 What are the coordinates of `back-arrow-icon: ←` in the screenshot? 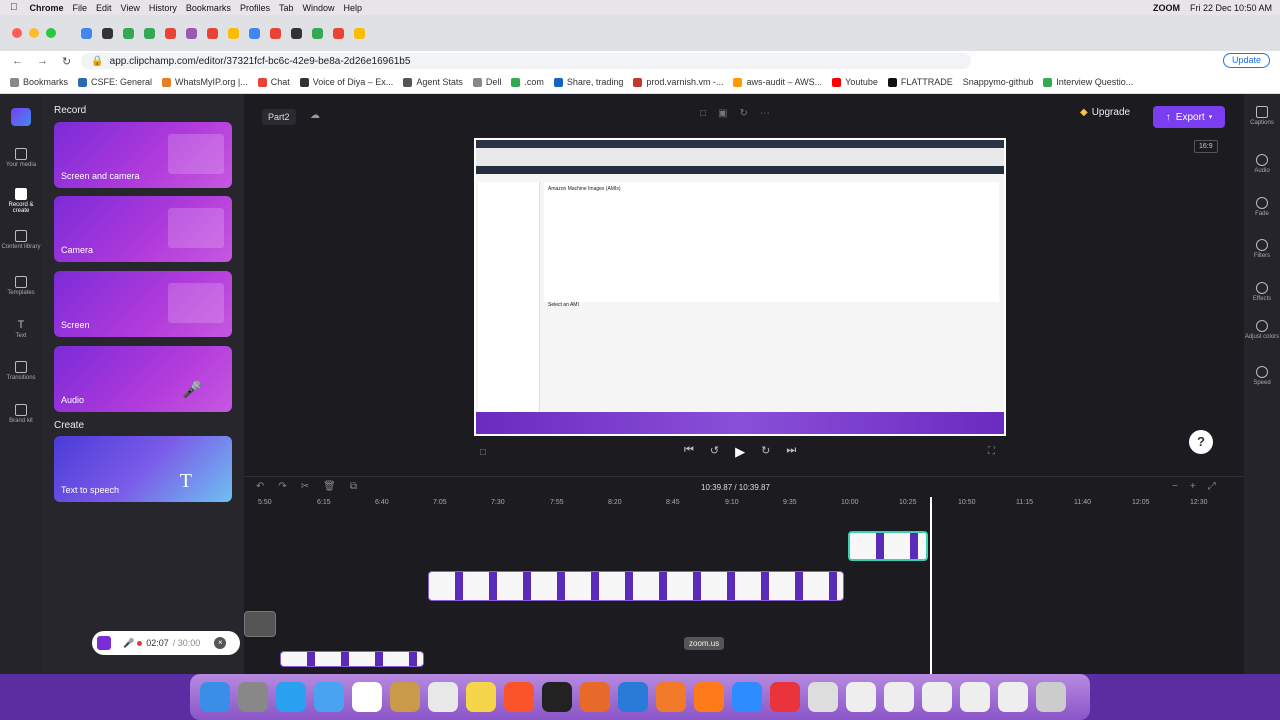 It's located at (17, 61).